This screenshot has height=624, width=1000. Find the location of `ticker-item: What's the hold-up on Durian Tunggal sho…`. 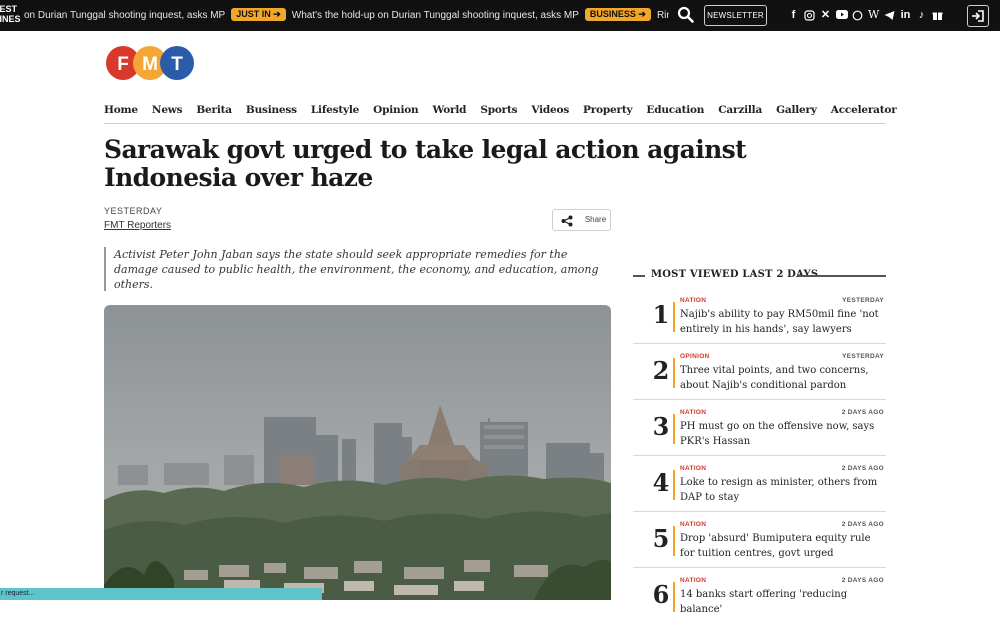

ticker-item: What's the hold-up on Durian Tunggal sho… is located at coordinates (435, 15).